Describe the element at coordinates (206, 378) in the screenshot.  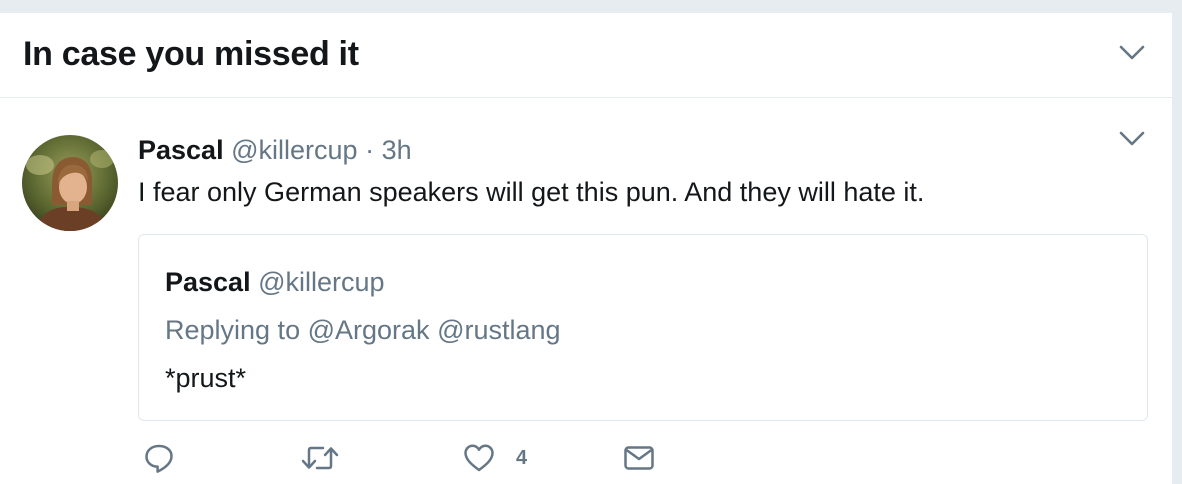
I see `quoted-tweet-text: *prust*` at that location.